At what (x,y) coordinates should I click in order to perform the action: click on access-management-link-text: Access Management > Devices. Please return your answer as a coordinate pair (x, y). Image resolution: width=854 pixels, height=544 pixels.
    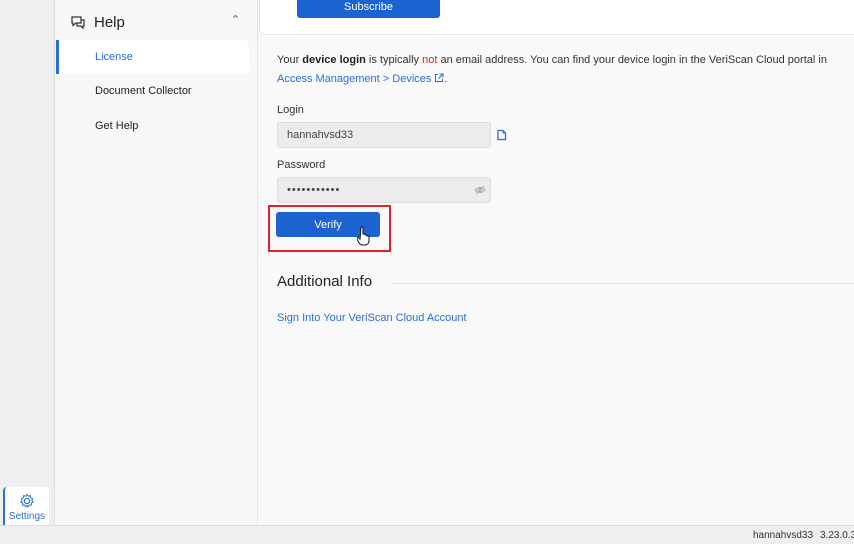
    Looking at the image, I should click on (354, 79).